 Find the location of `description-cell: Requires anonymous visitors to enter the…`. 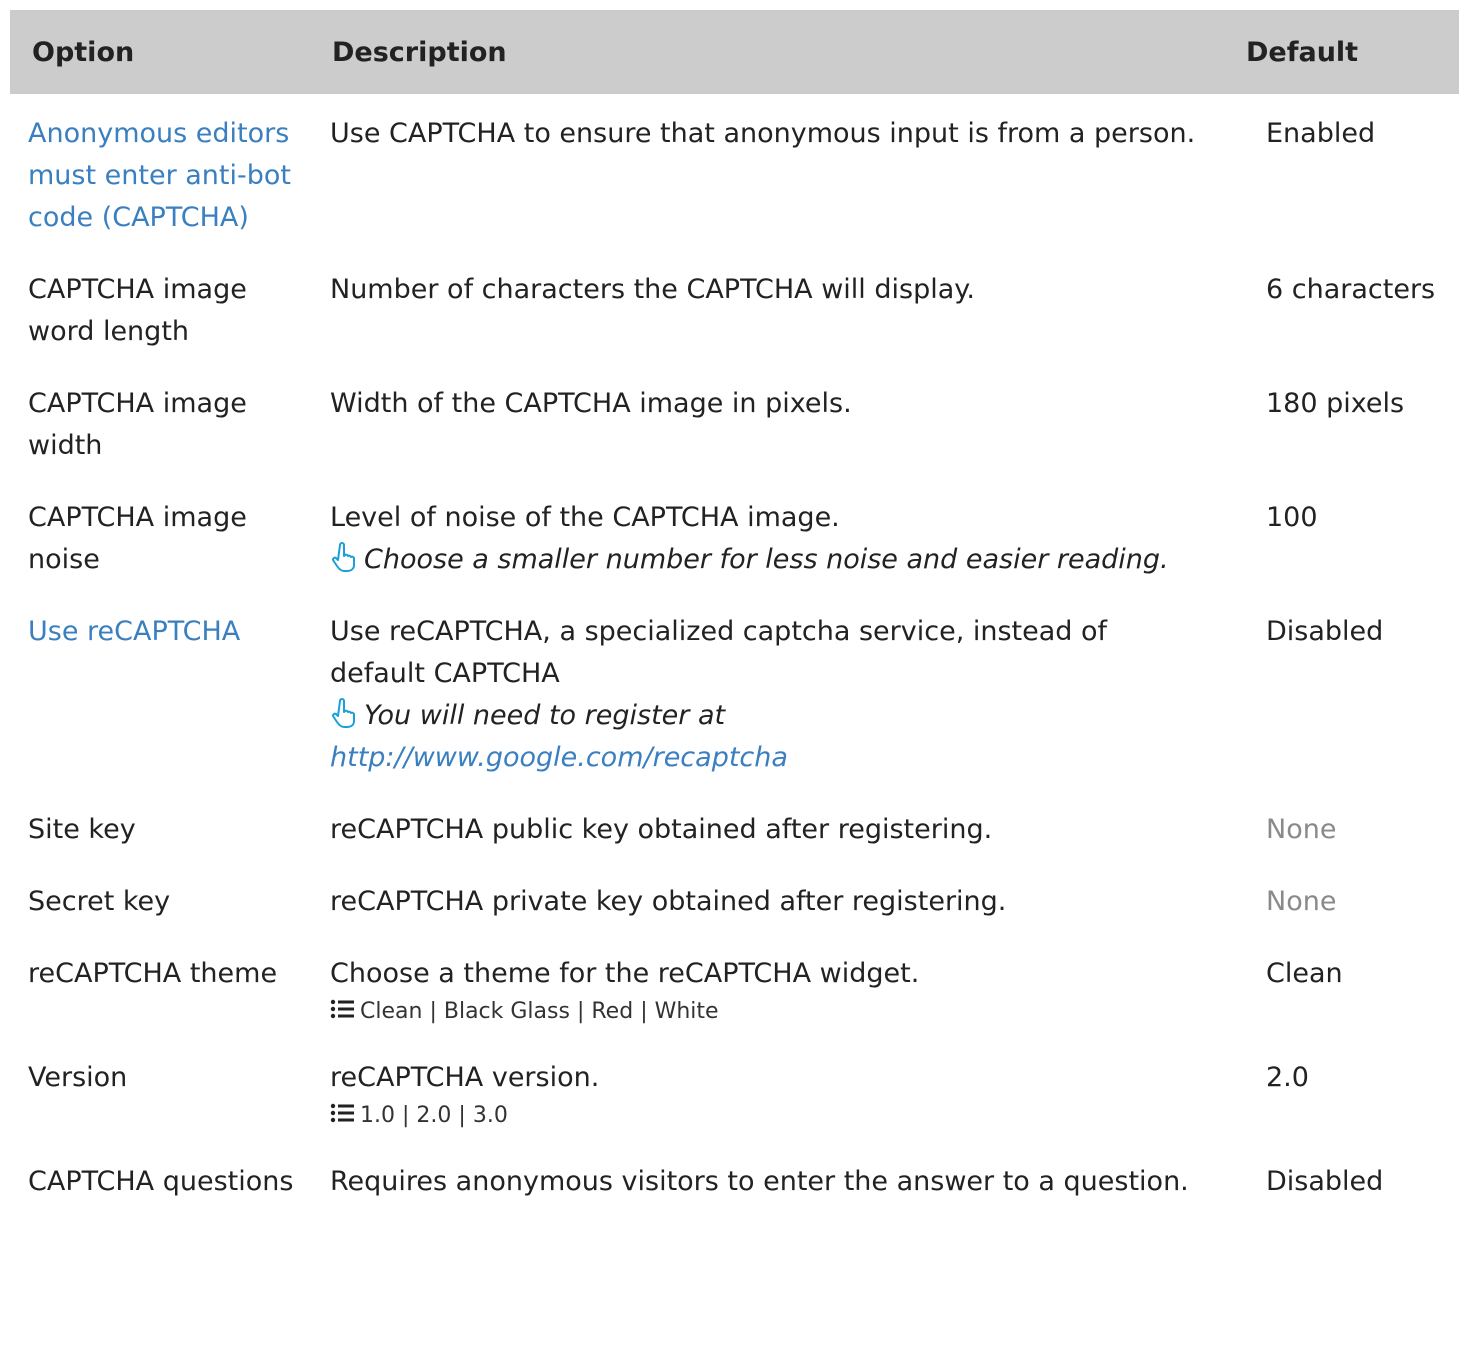

description-cell: Requires anonymous visitors to enter the… is located at coordinates (759, 1181).